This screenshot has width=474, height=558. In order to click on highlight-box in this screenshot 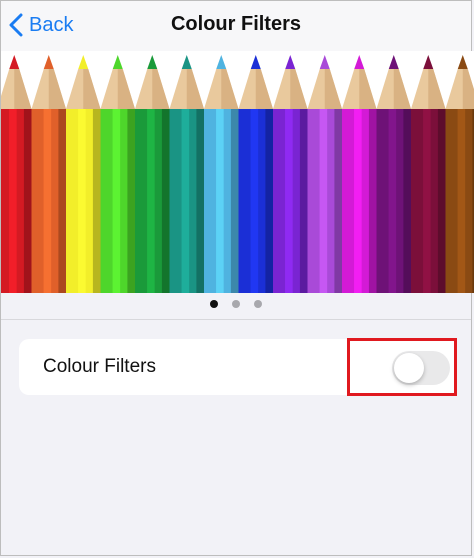, I will do `click(402, 367)`.